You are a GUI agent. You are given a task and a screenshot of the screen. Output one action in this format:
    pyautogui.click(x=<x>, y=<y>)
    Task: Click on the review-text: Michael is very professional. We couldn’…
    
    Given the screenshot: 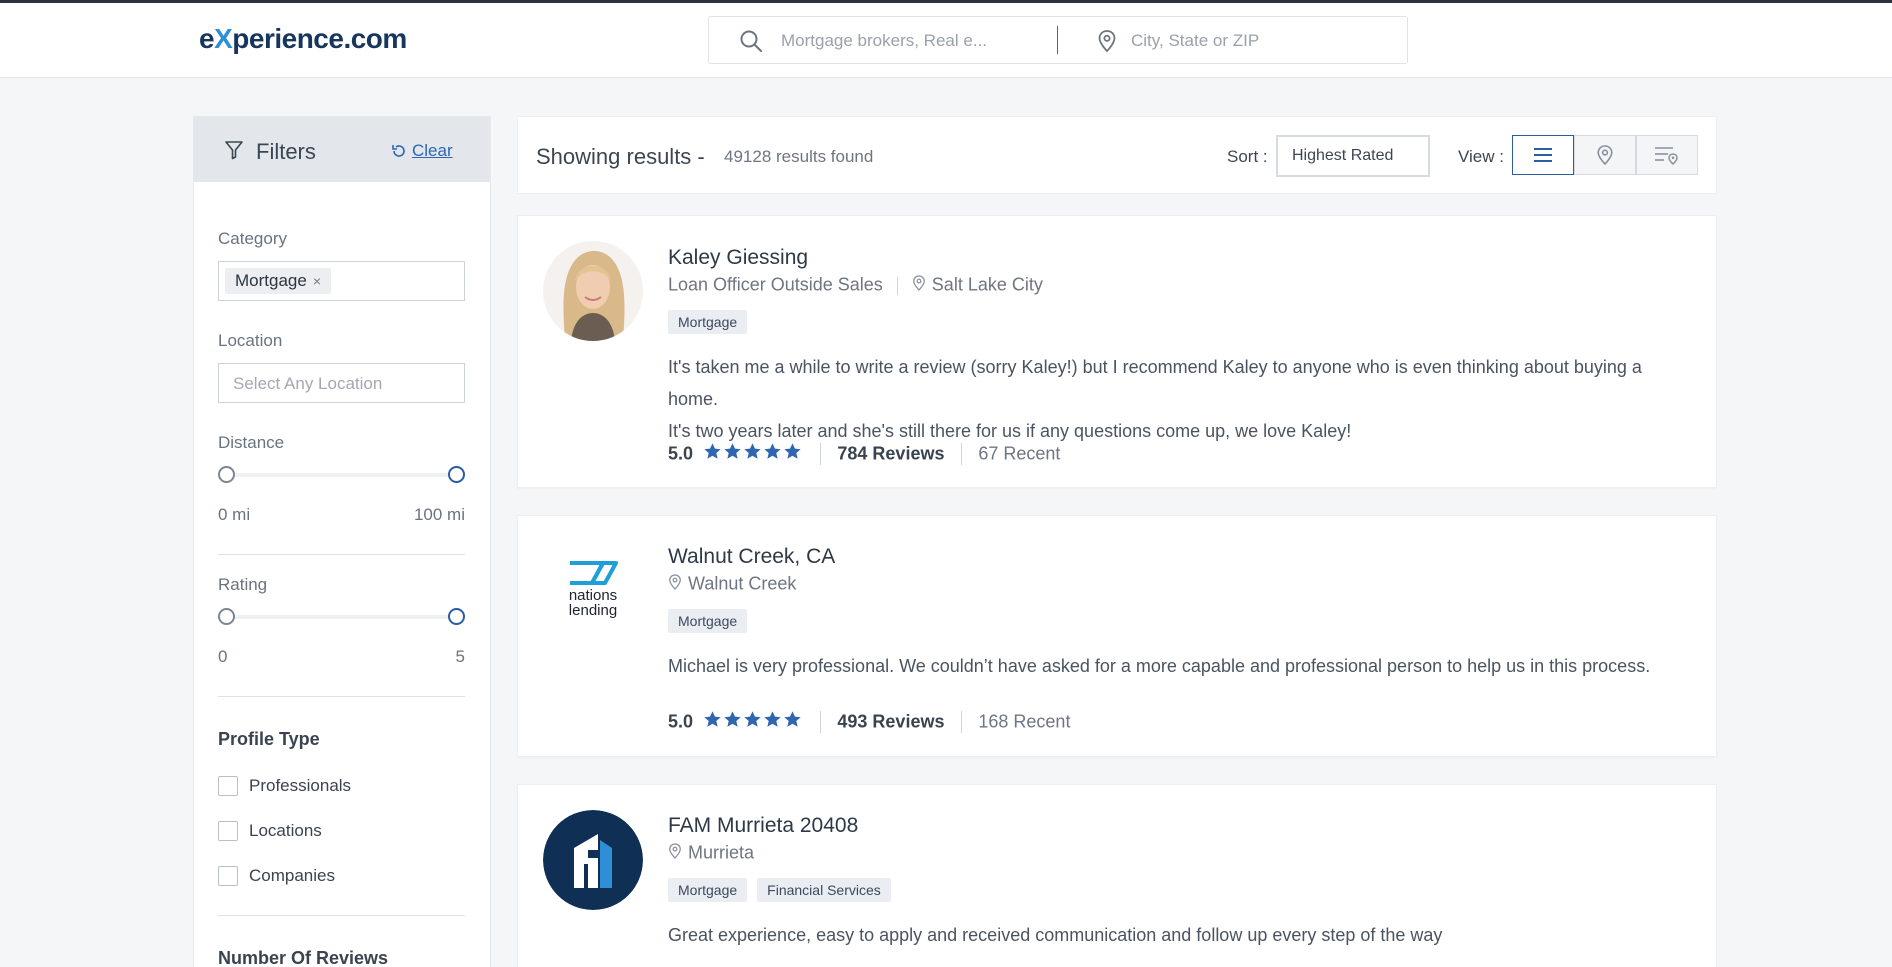 What is the action you would take?
    pyautogui.click(x=1178, y=666)
    